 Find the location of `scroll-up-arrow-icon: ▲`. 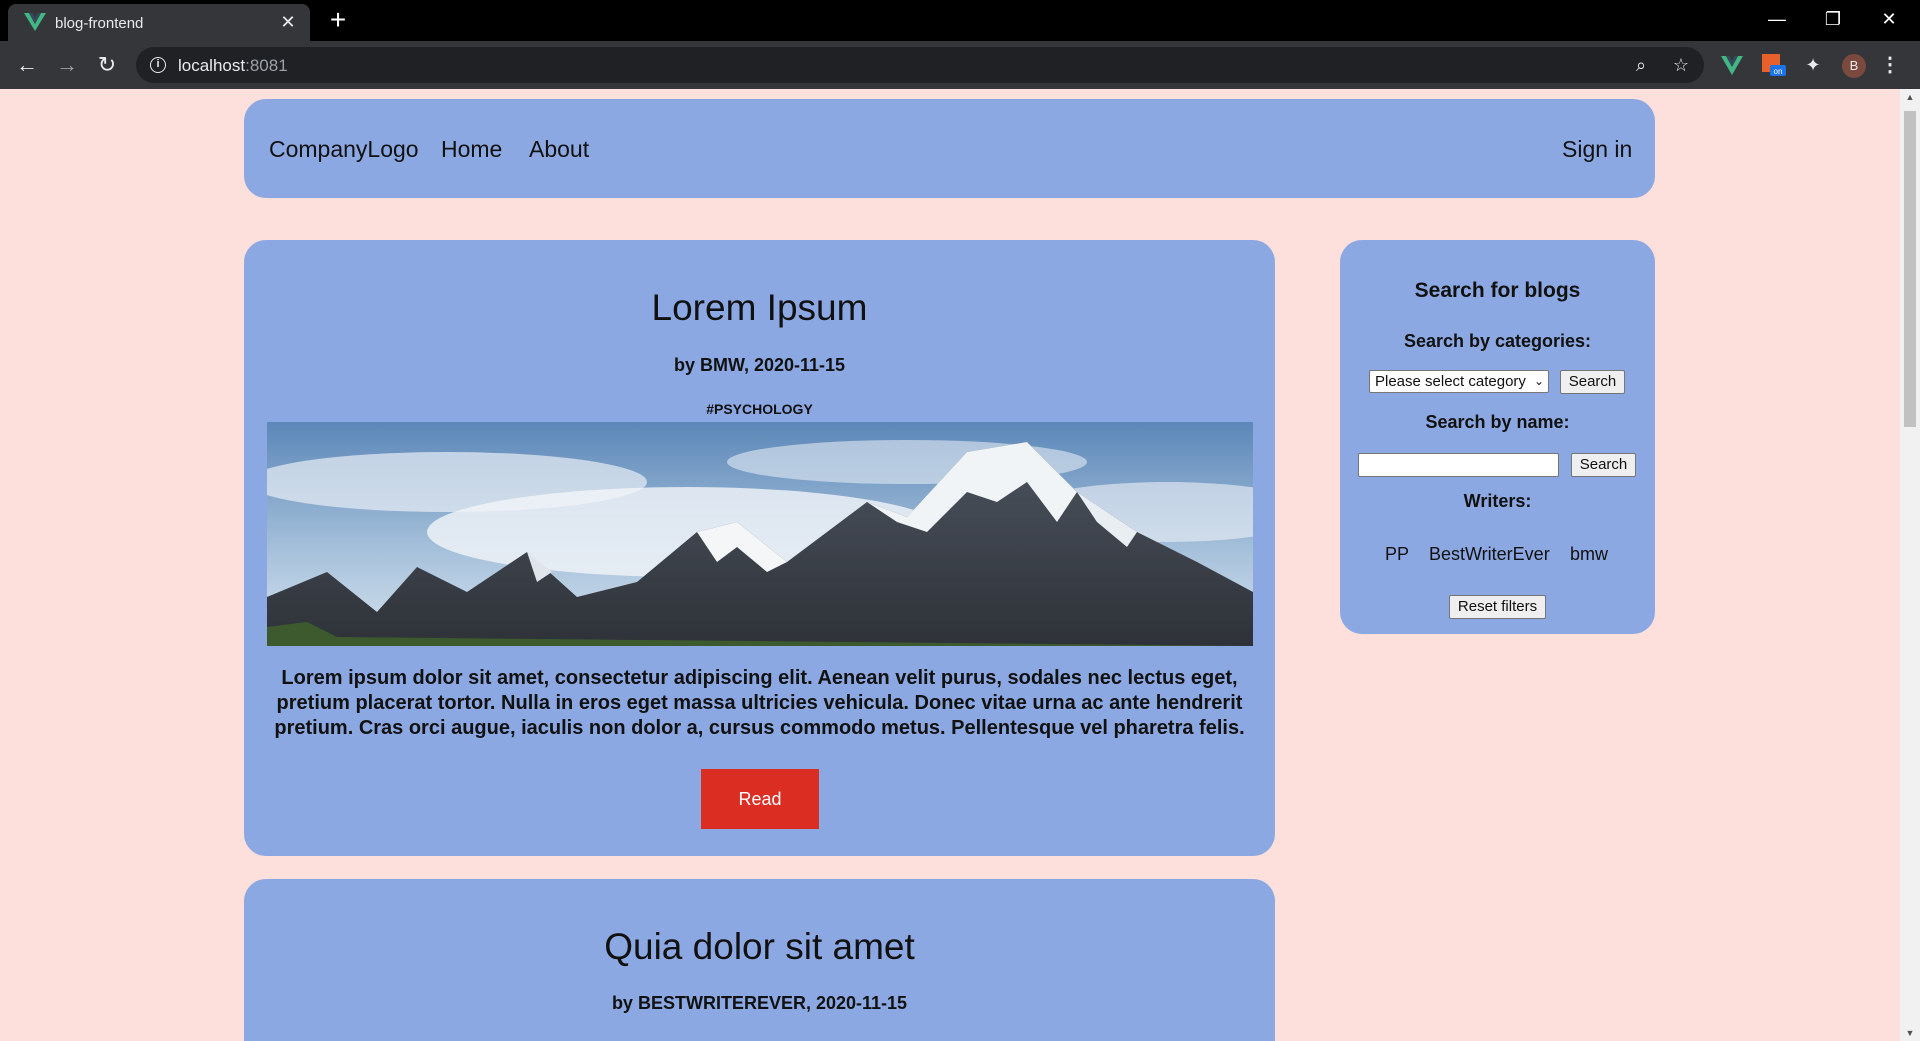

scroll-up-arrow-icon: ▲ is located at coordinates (1910, 97).